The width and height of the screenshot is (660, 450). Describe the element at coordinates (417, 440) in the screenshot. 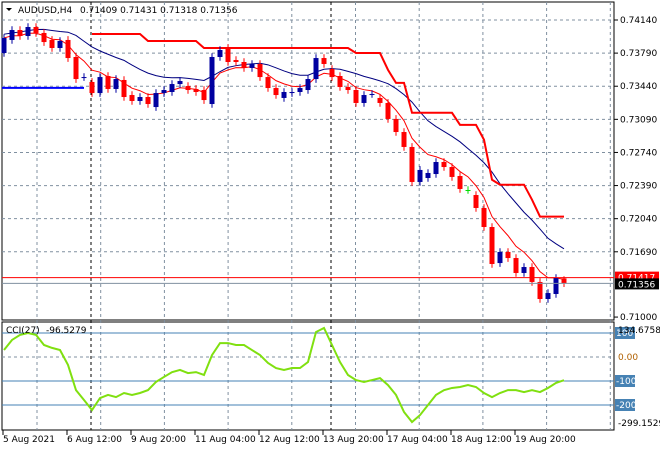

I see `x-tick-label: 17 Aug 04:00` at that location.